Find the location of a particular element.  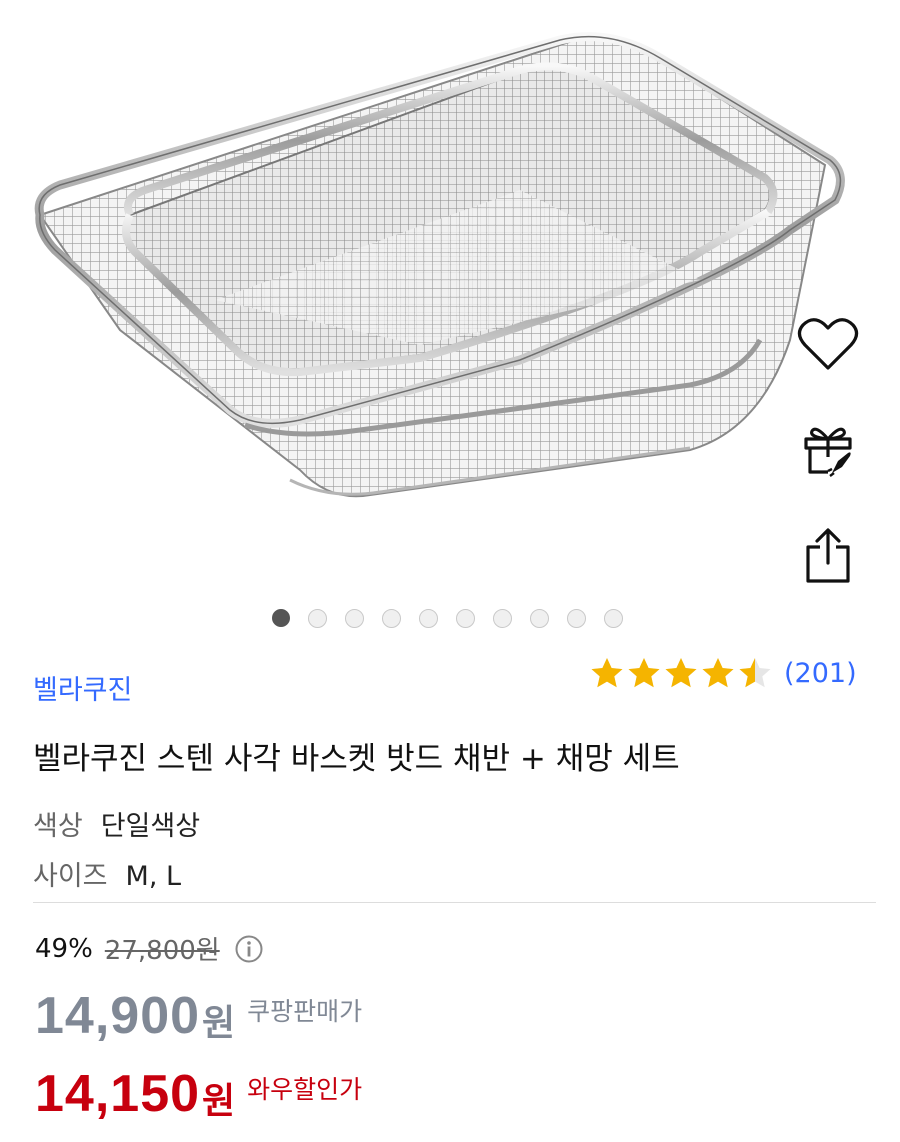

price-amount: 14,150 is located at coordinates (118, 1094).